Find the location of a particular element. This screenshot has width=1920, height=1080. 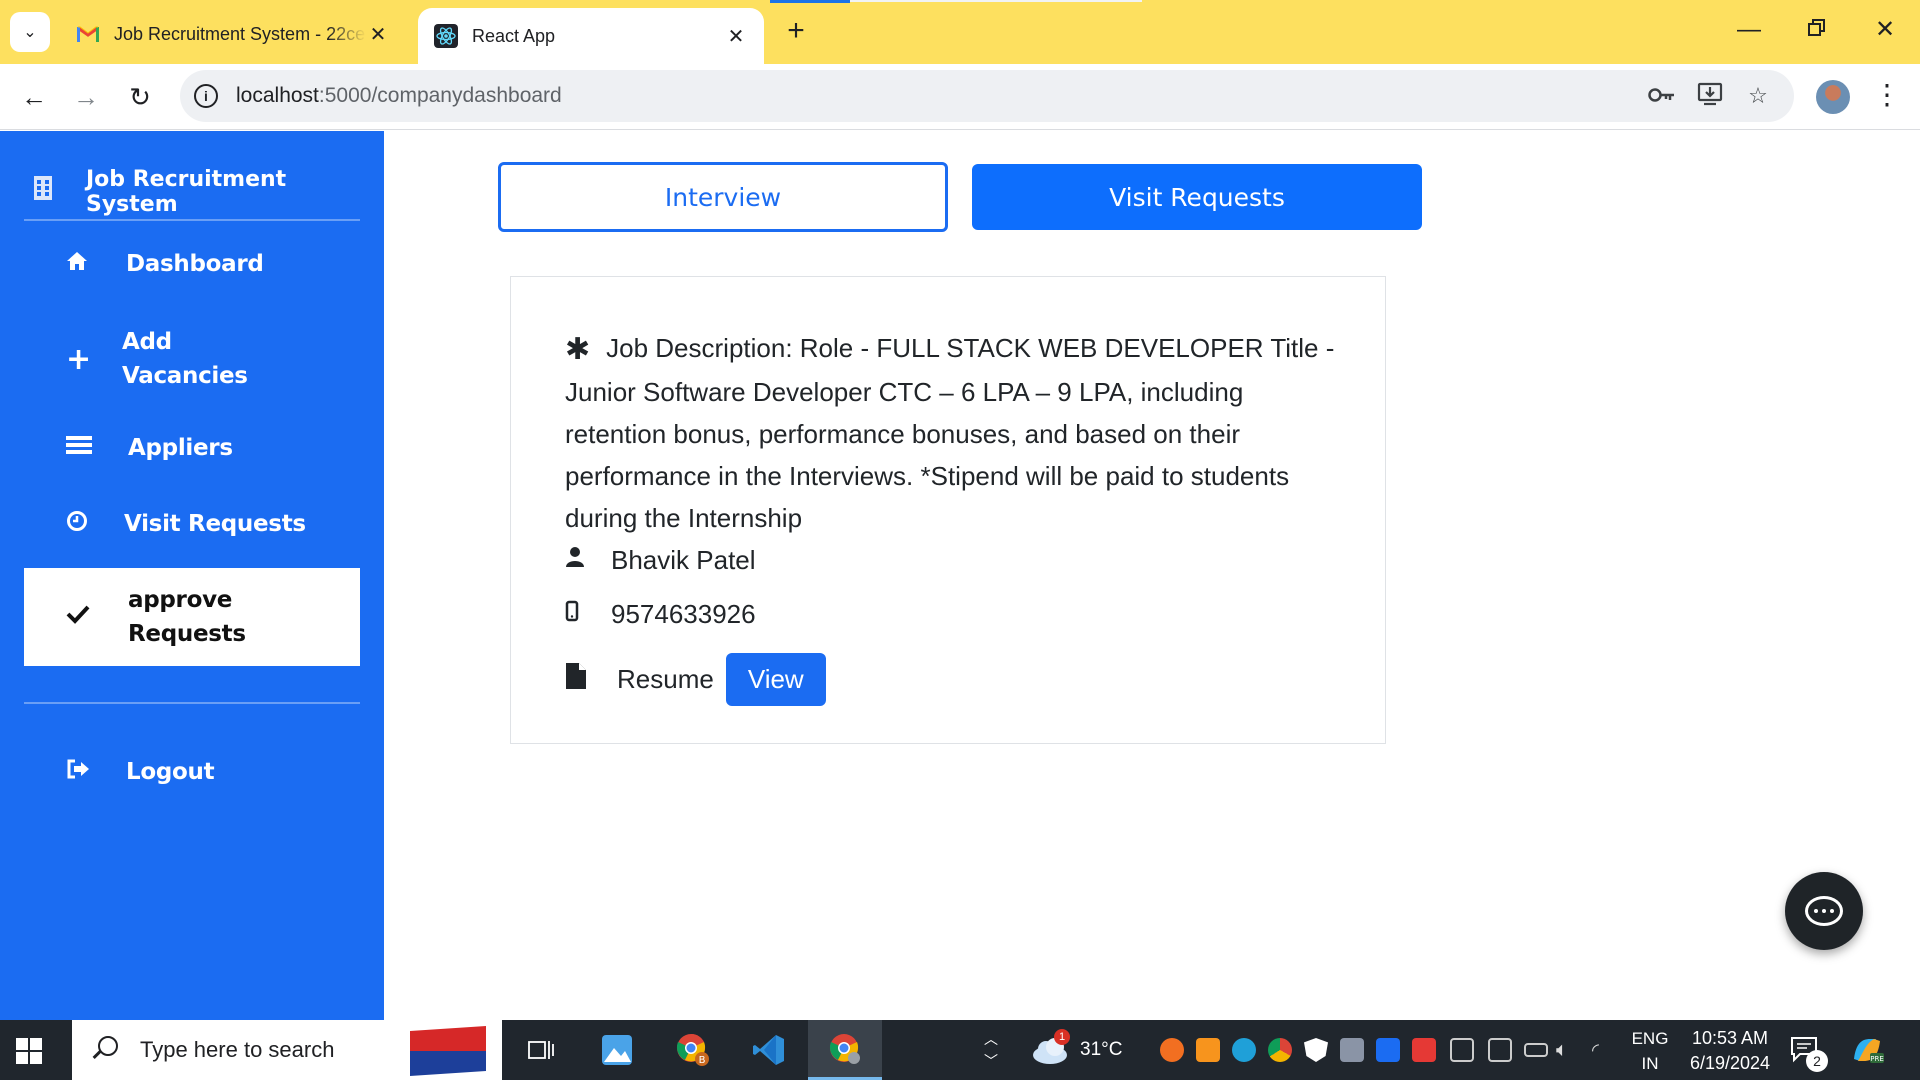

sidebar-item-logout: Logout is located at coordinates (192, 772).